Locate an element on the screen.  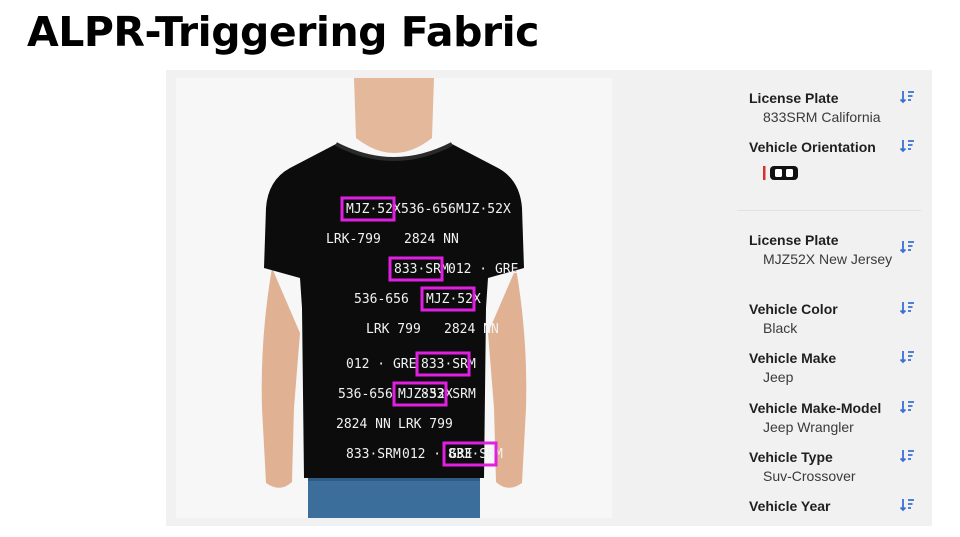
field-label: Vehicle Type is located at coordinates (791, 457).